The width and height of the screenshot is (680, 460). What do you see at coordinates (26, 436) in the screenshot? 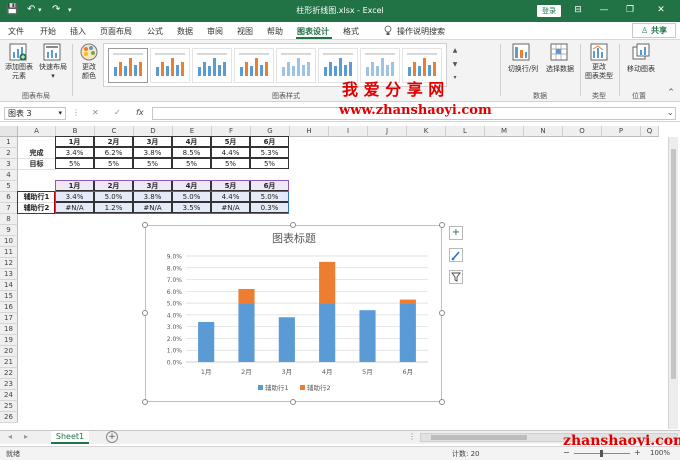
I see `next-sheet-icon: ▸` at bounding box center [26, 436].